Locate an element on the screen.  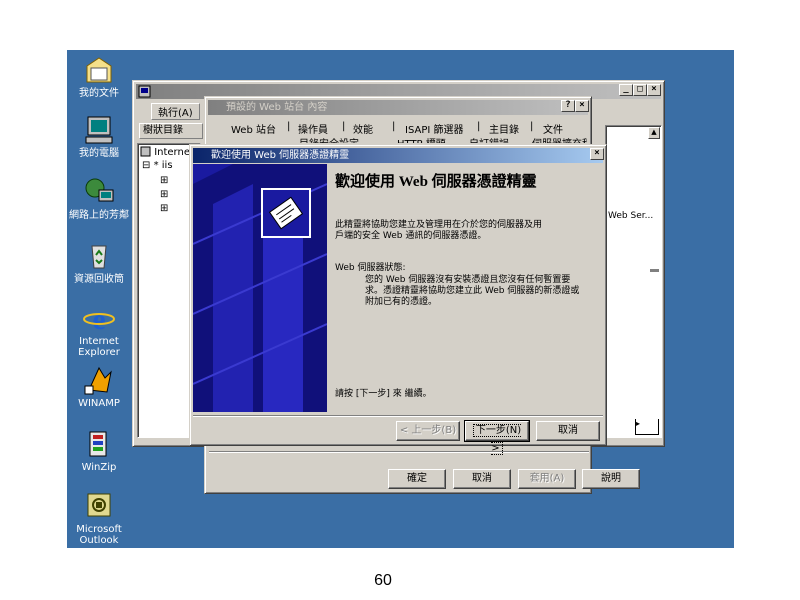
desktop-icon-winamp: WINAMP is located at coordinates (99, 386).